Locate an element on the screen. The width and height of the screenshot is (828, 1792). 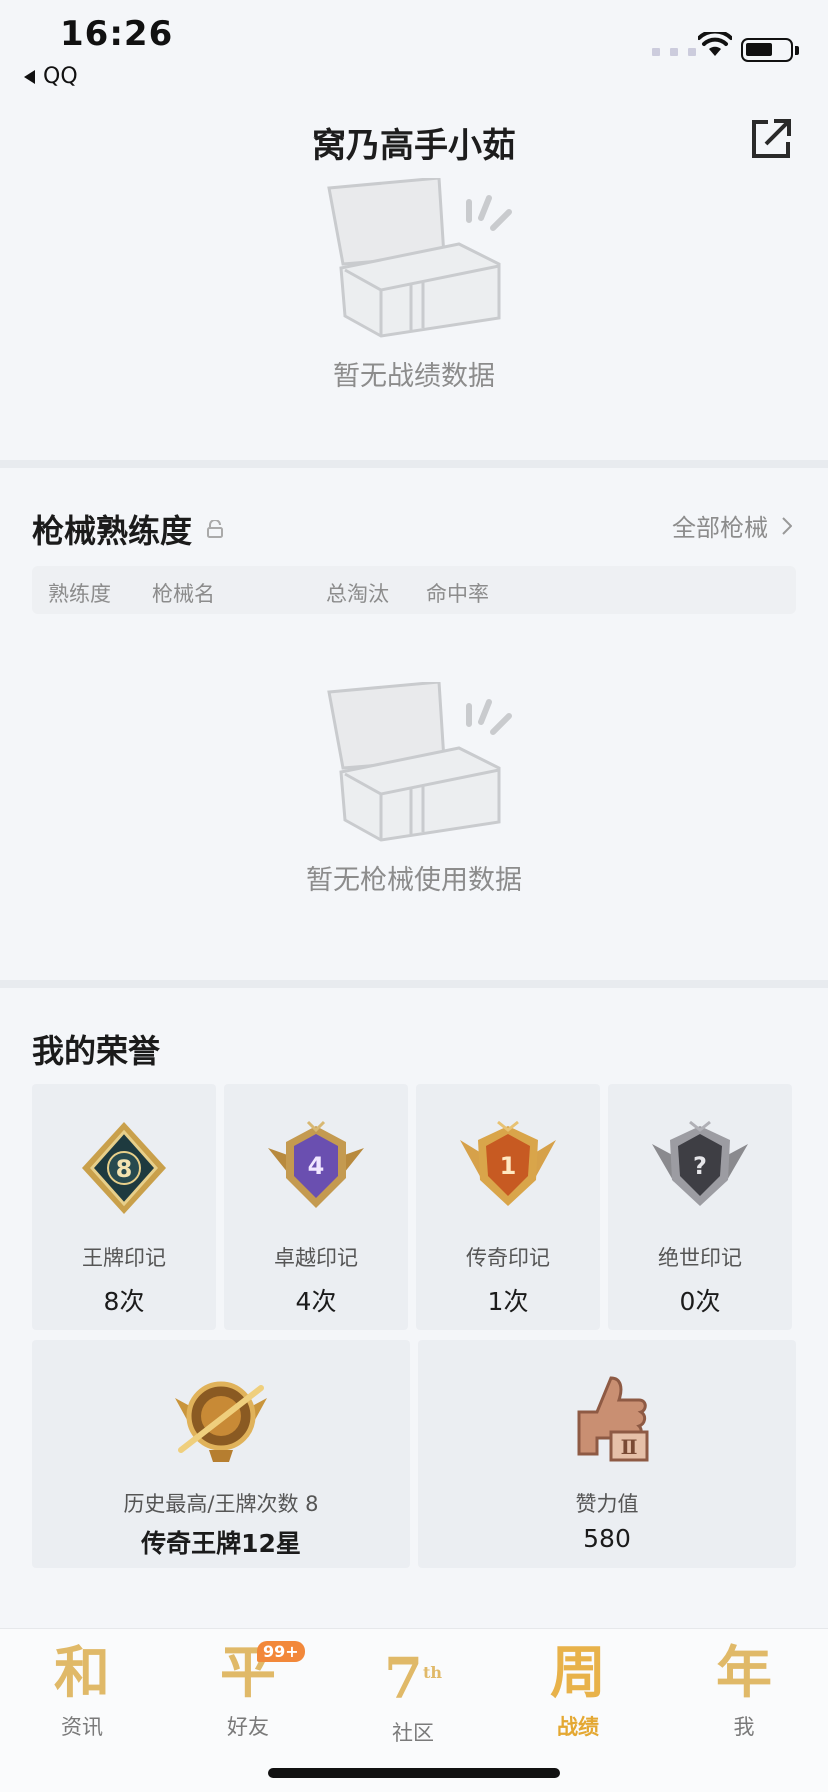
record-empty-state: 暂无战绩数据 is located at coordinates (414, 285).